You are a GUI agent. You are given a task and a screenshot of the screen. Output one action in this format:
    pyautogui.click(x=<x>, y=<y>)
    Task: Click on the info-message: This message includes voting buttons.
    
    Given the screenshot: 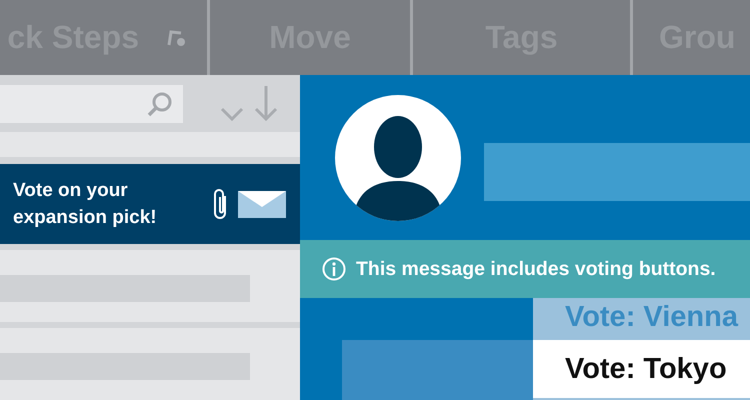 What is the action you would take?
    pyautogui.click(x=536, y=269)
    